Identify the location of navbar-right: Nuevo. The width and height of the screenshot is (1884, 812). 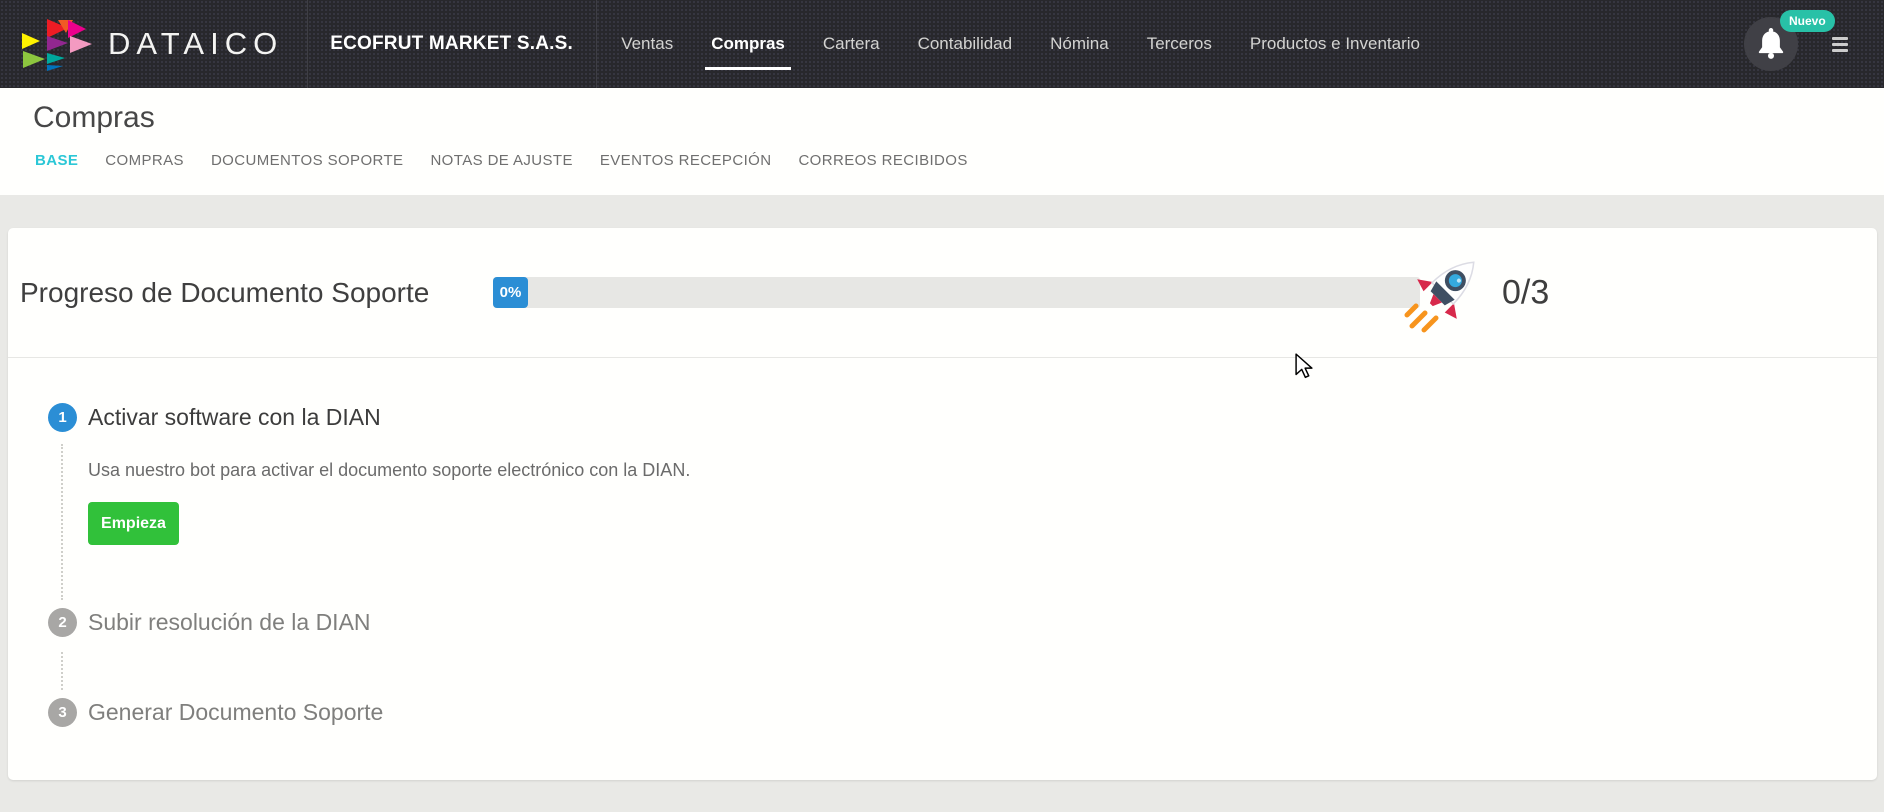
(1814, 44).